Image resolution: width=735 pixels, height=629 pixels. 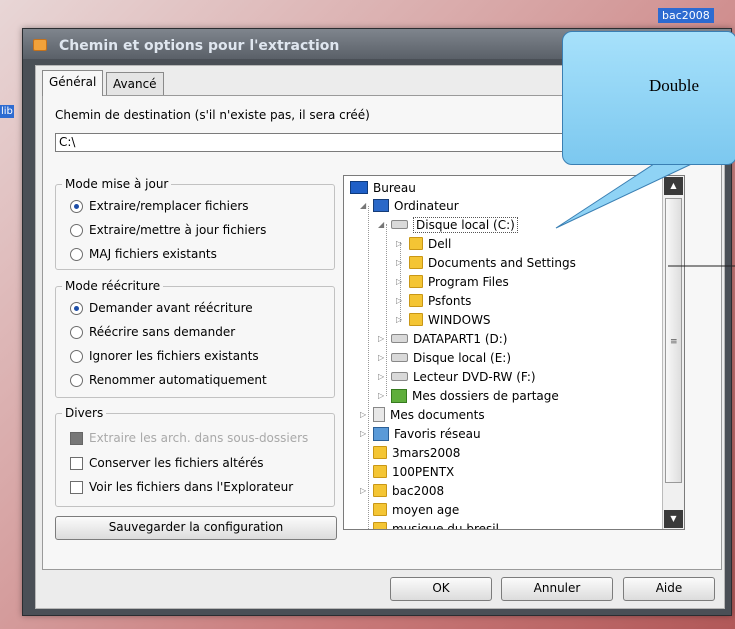 I want to click on annotation-callout: Double, so click(x=648, y=98).